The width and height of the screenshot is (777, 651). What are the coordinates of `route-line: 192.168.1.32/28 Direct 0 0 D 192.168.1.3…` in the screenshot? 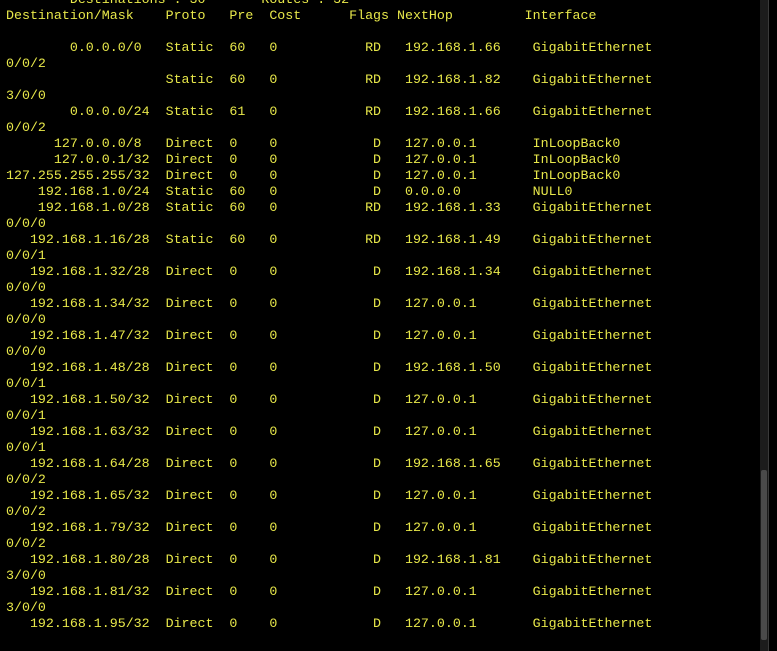 It's located at (329, 271).